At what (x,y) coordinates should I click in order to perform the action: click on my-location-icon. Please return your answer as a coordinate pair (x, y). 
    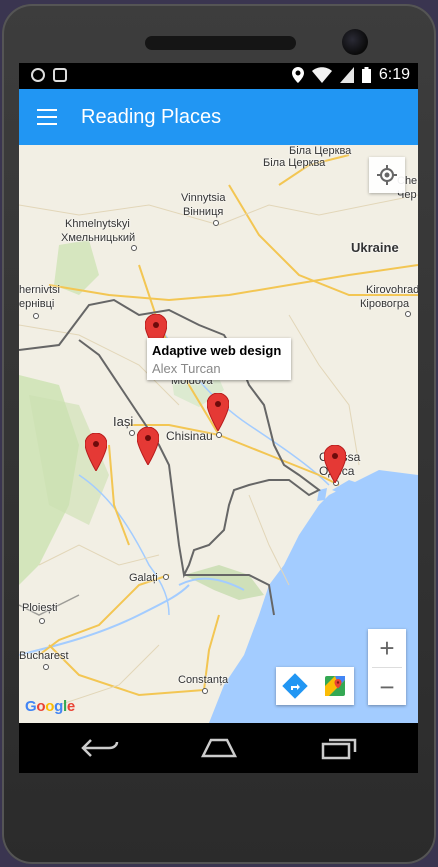
    Looking at the image, I should click on (387, 175).